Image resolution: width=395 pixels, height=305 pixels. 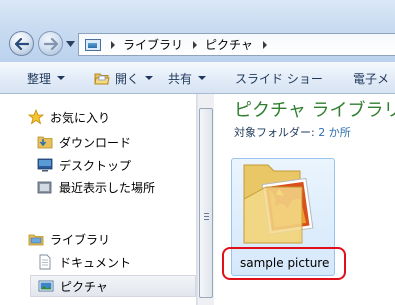 I want to click on address-bar: ライブラリ ピクチャ, so click(x=236, y=44).